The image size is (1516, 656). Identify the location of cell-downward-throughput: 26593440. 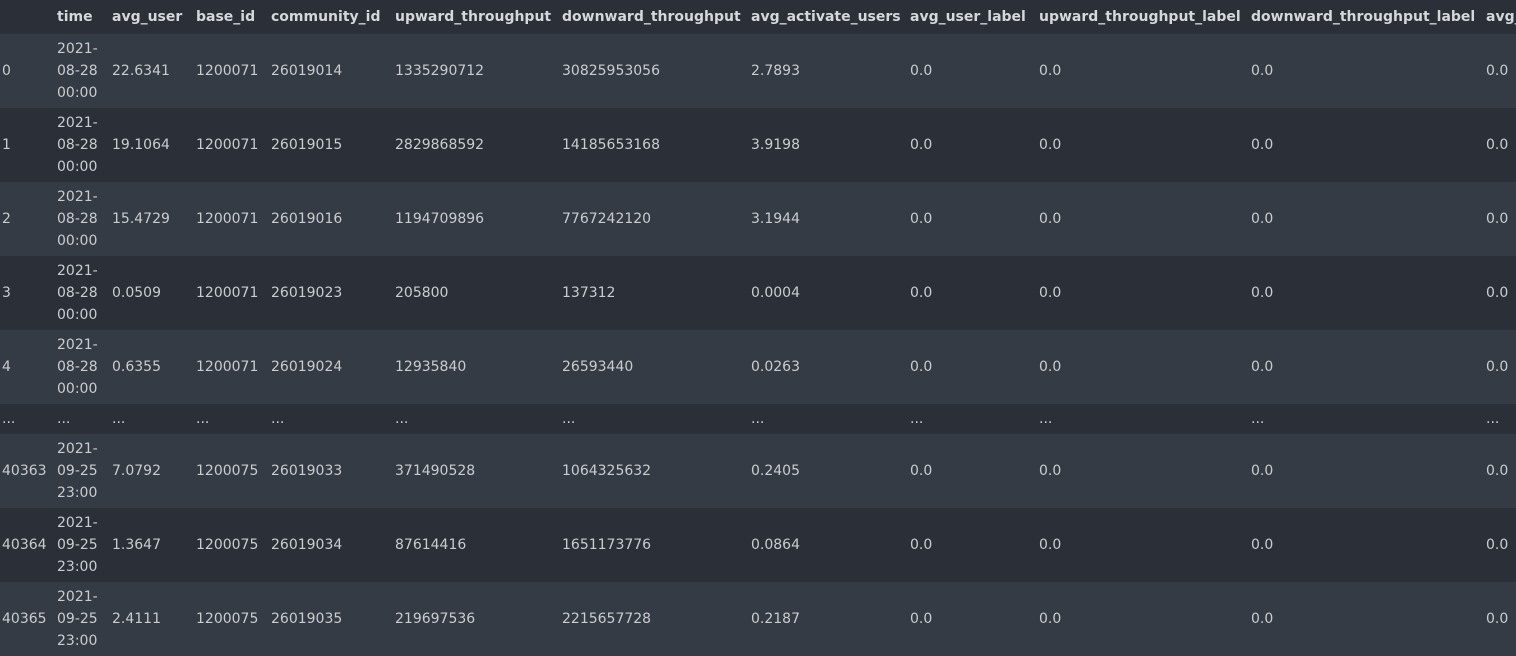
(598, 367).